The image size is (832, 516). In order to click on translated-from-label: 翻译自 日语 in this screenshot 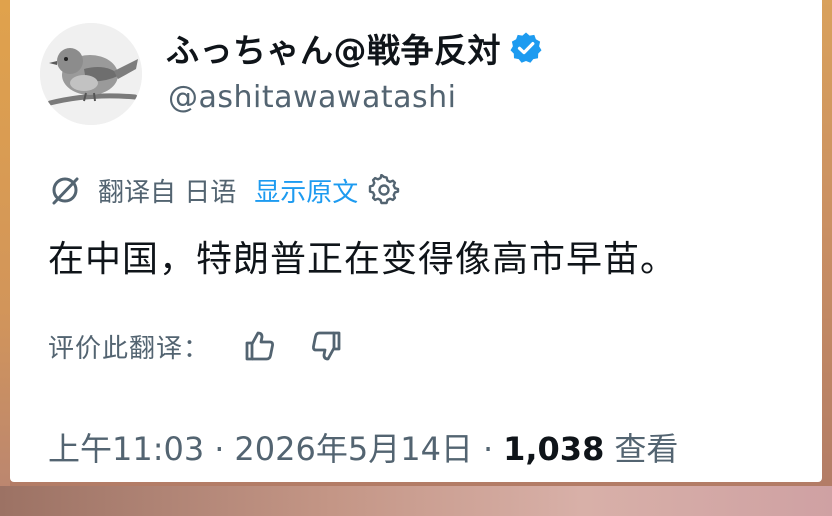, I will do `click(167, 192)`.